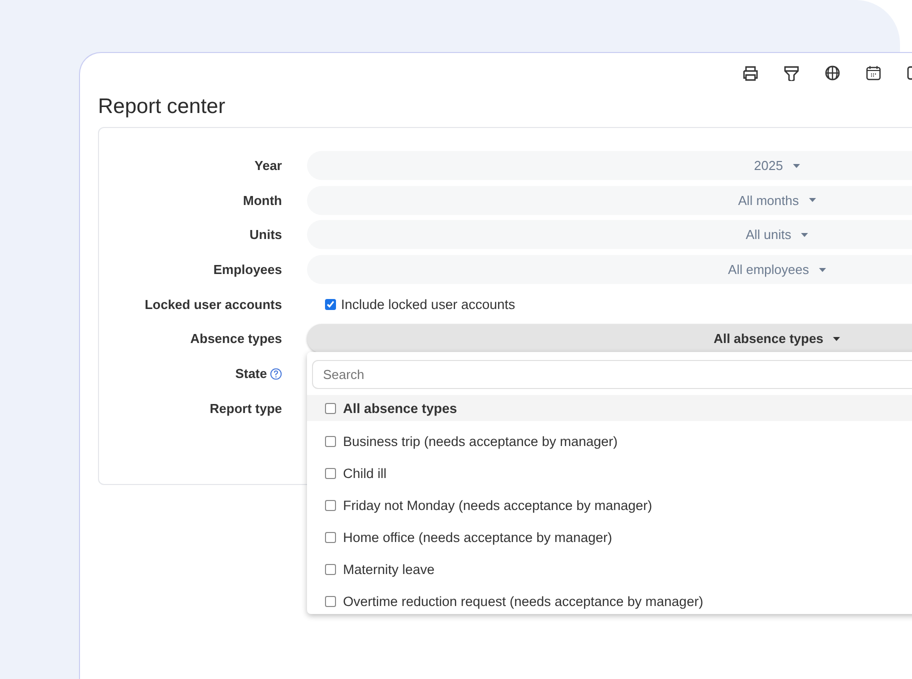  I want to click on option-label: Business trip (needs acceptance by manager), so click(480, 441).